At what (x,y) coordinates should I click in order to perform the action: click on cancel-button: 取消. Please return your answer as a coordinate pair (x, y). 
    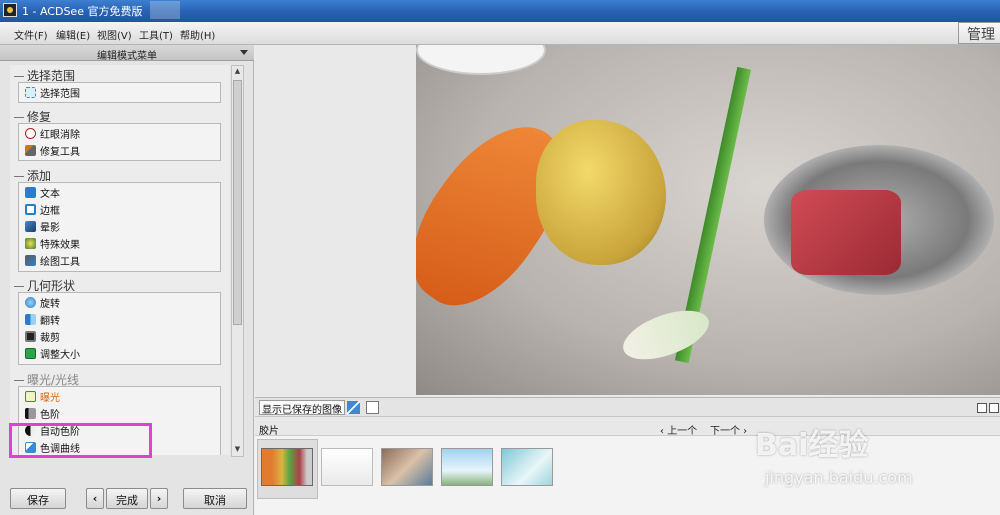
    Looking at the image, I should click on (215, 498).